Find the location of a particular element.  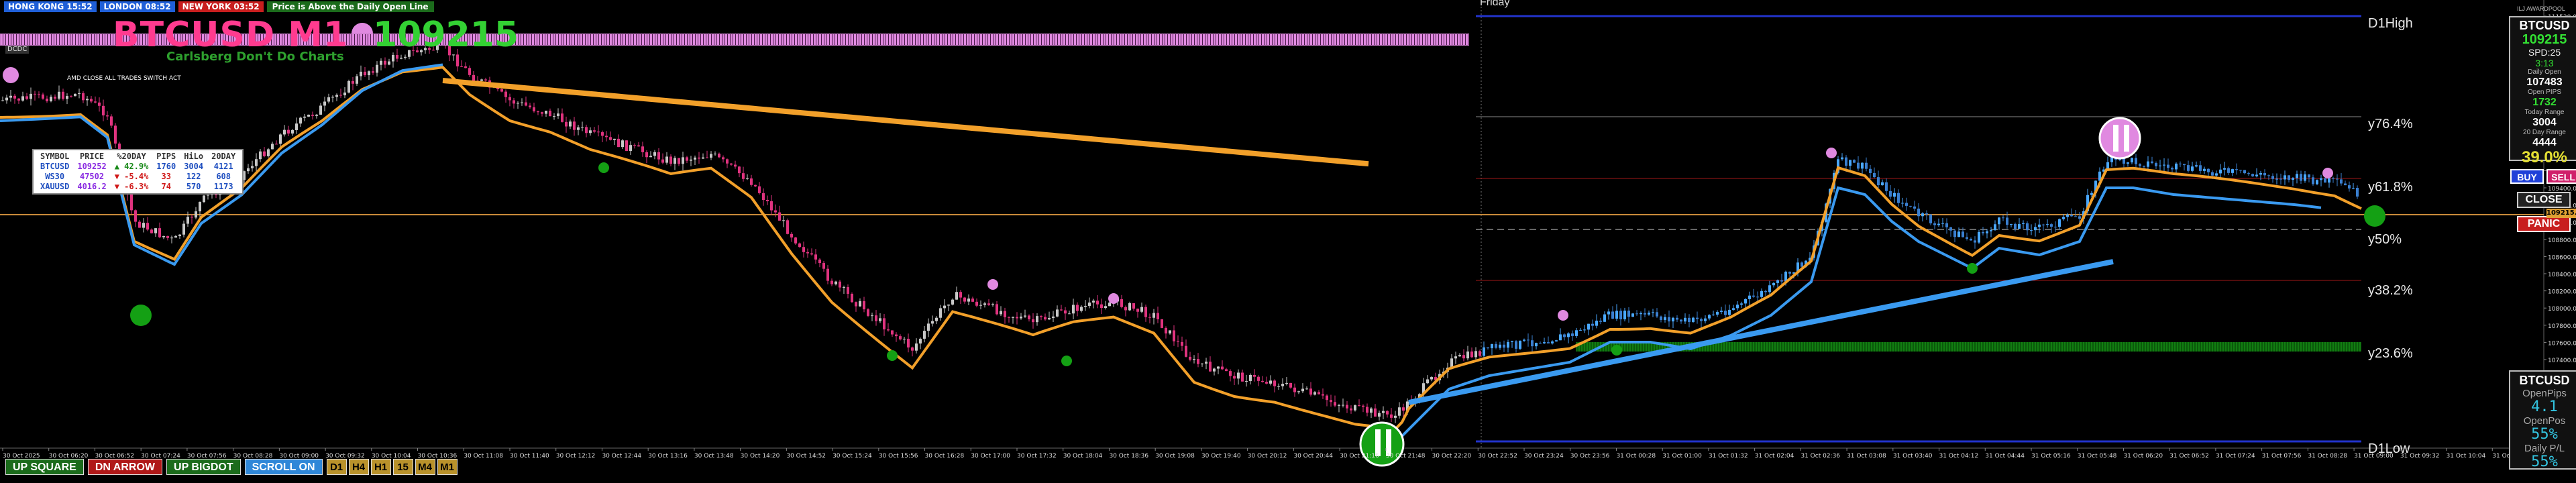

scroll-toggle: SCROLL ON is located at coordinates (283, 467).